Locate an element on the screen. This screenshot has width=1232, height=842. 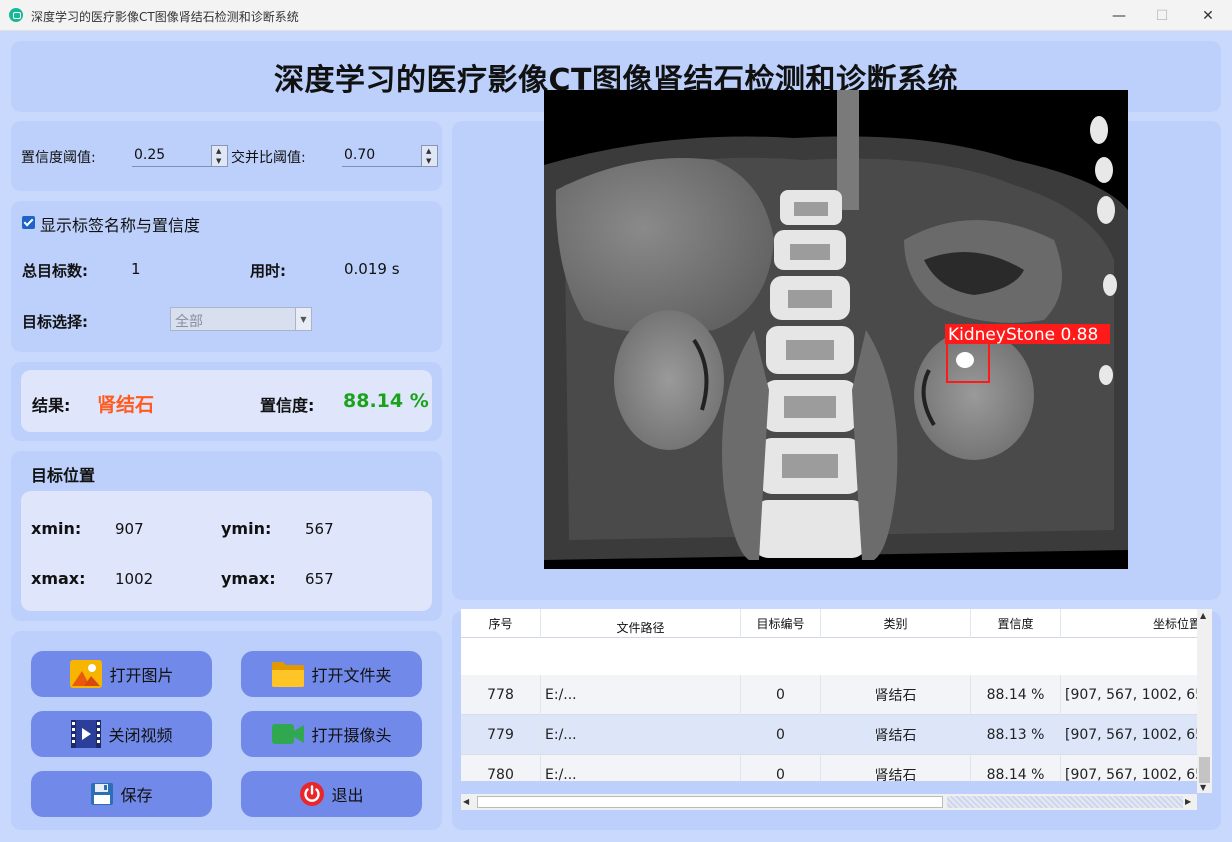
close-button: ✕ is located at coordinates (1208, 15).